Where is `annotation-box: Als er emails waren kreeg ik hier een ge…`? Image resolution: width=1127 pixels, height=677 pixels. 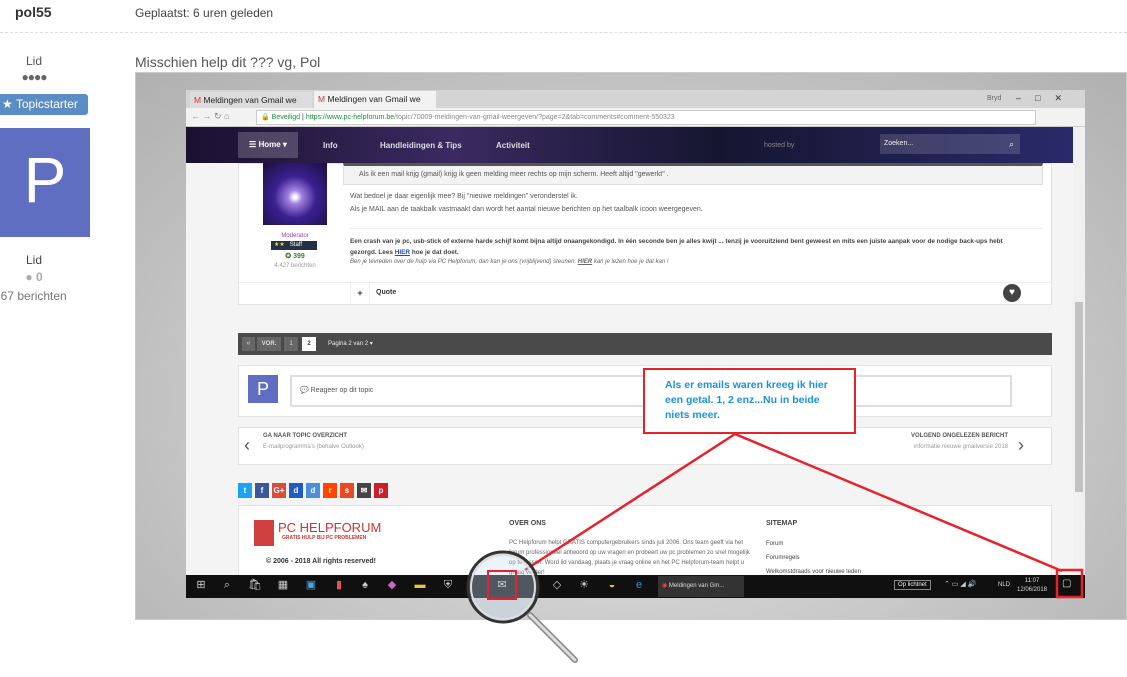 annotation-box: Als er emails waren kreeg ik hier een ge… is located at coordinates (749, 401).